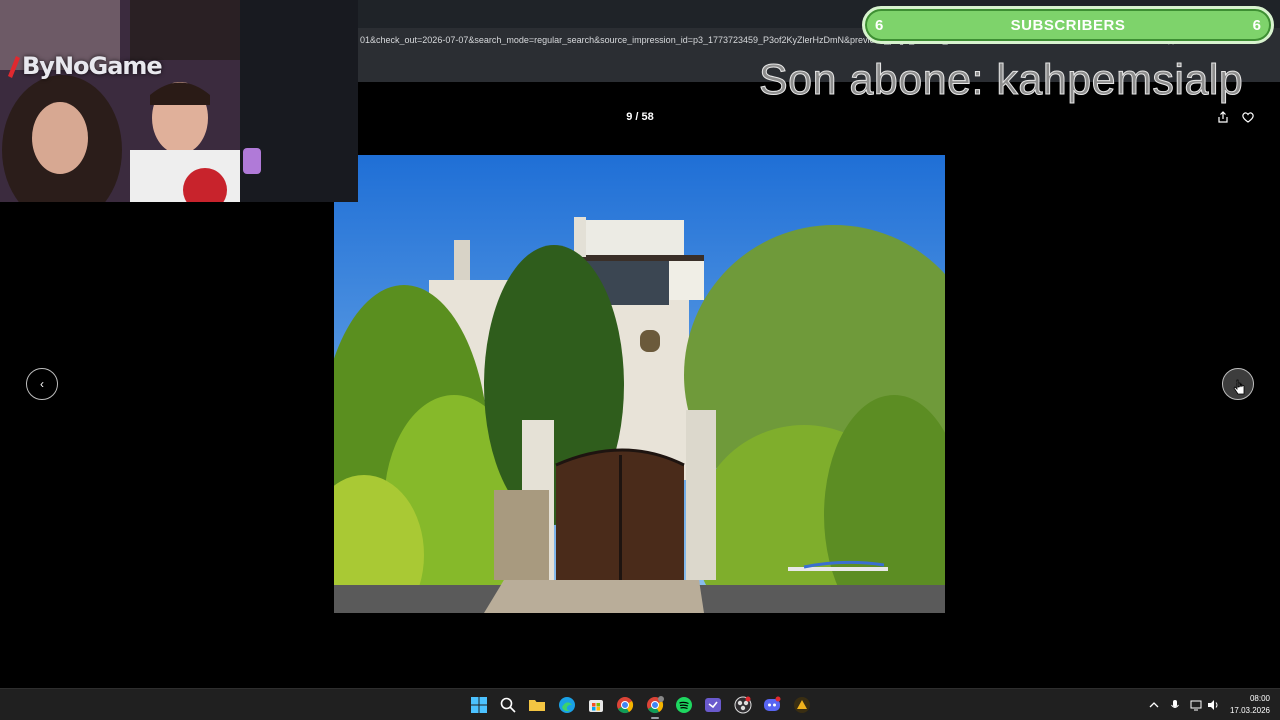 This screenshot has height=720, width=1280. What do you see at coordinates (1196, 705) in the screenshot?
I see `network-icon` at bounding box center [1196, 705].